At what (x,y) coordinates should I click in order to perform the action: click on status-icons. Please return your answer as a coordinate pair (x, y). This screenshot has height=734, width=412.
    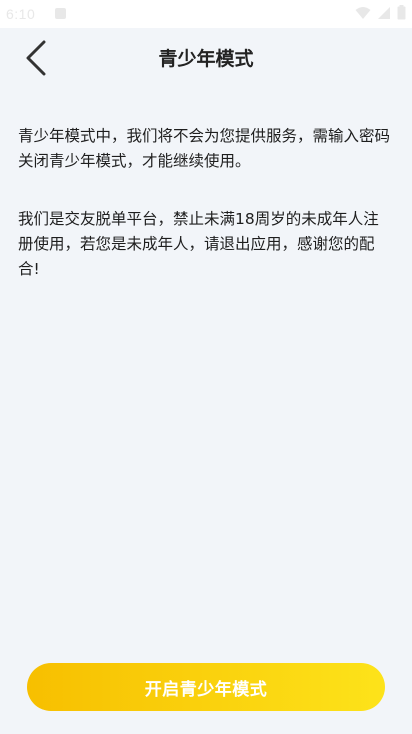
    Looking at the image, I should click on (380, 12).